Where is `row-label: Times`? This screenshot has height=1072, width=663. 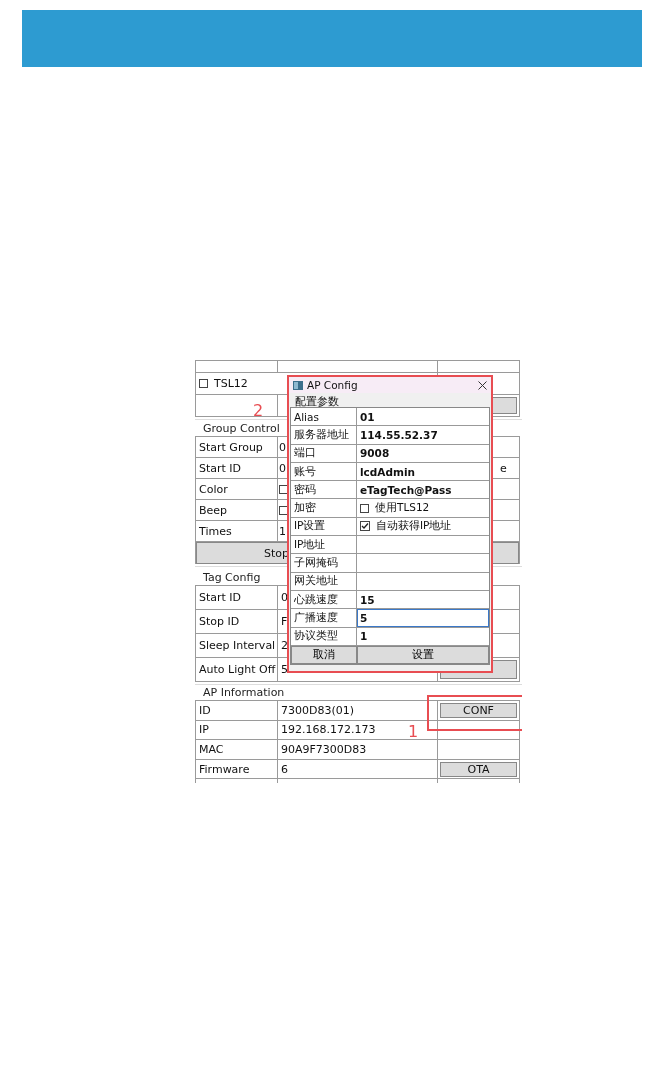 row-label: Times is located at coordinates (215, 531).